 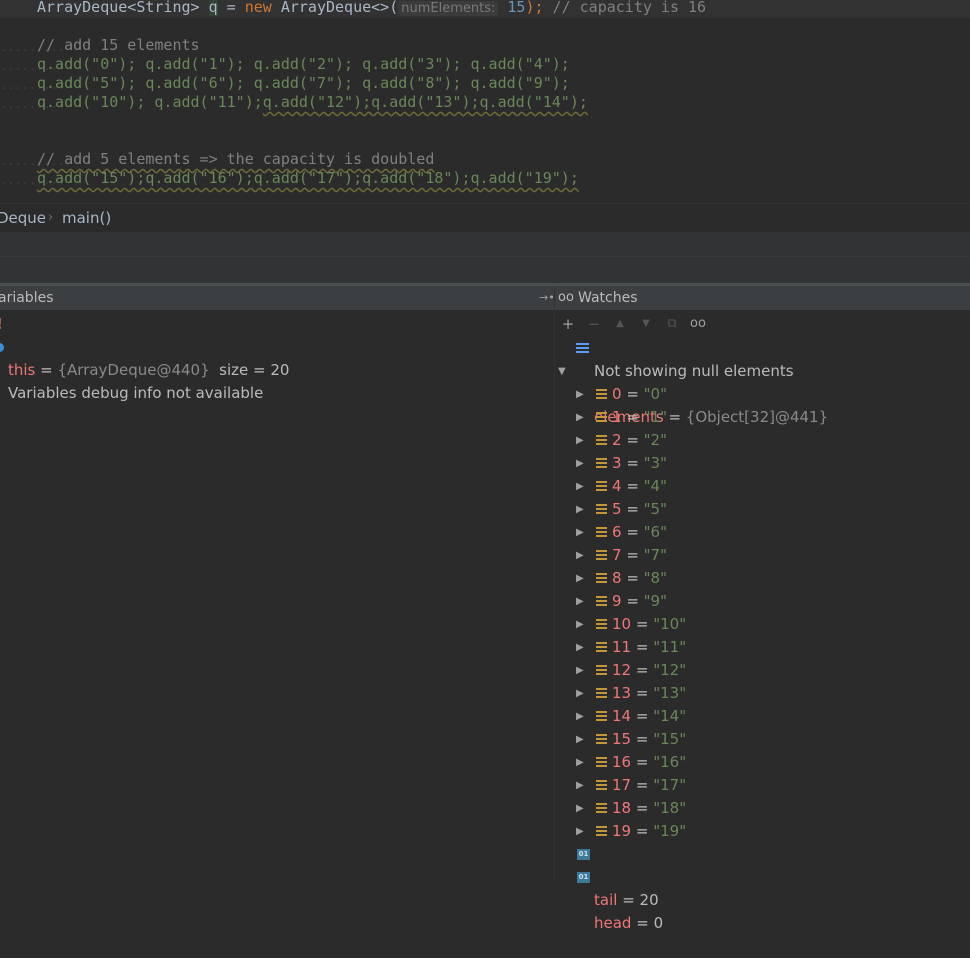 What do you see at coordinates (698, 324) in the screenshot?
I see `show-watches-icon: oo` at bounding box center [698, 324].